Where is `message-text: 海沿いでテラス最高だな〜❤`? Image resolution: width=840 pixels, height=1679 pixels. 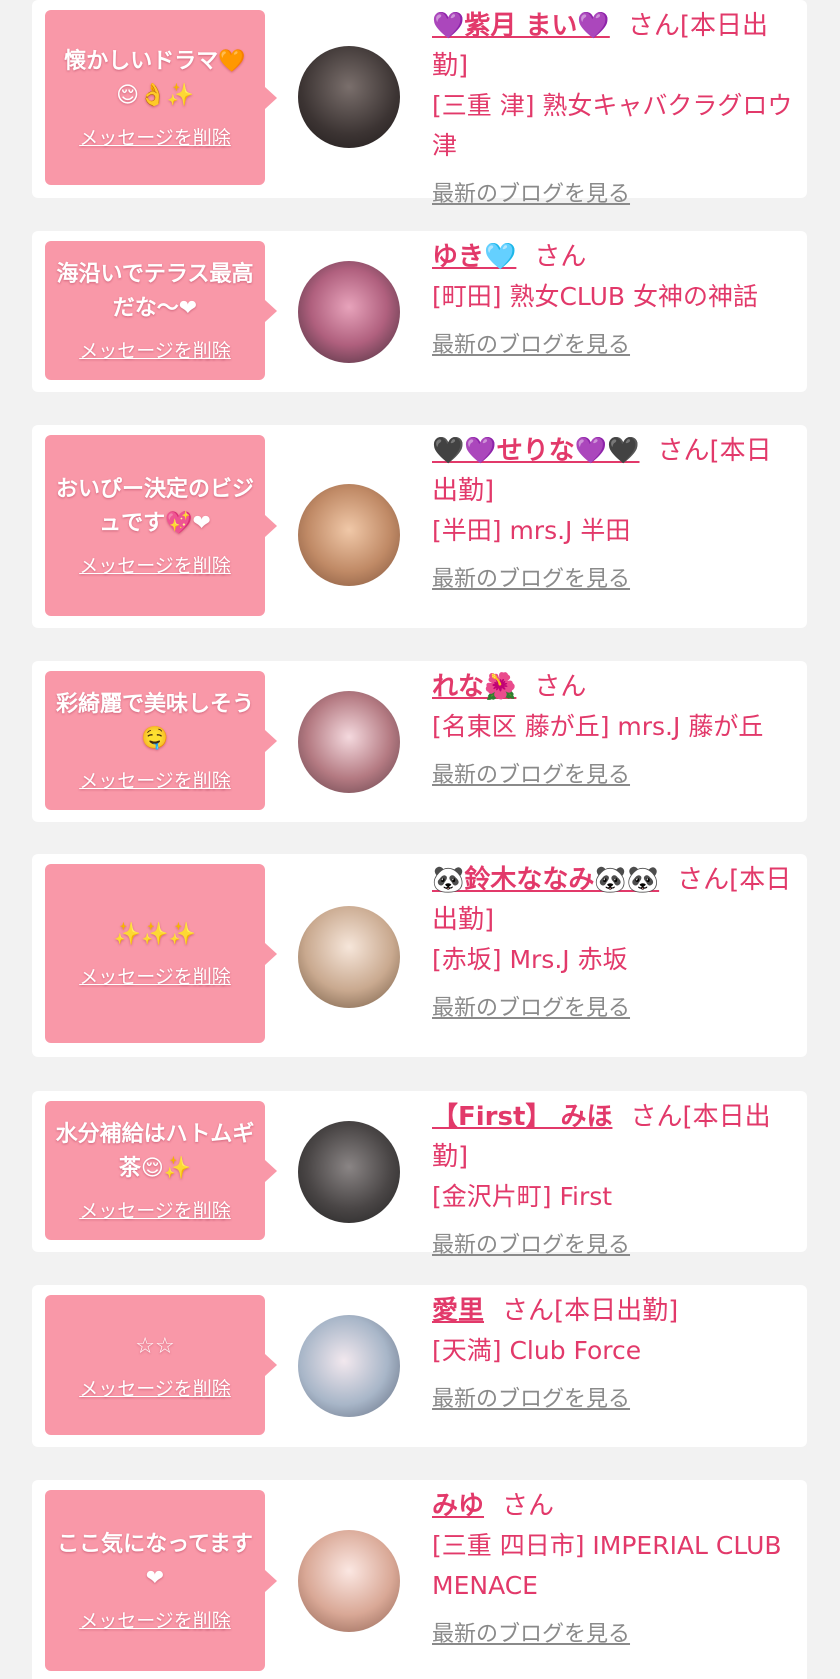
message-text: 海沿いでテラス最高だな〜❤ is located at coordinates (155, 291).